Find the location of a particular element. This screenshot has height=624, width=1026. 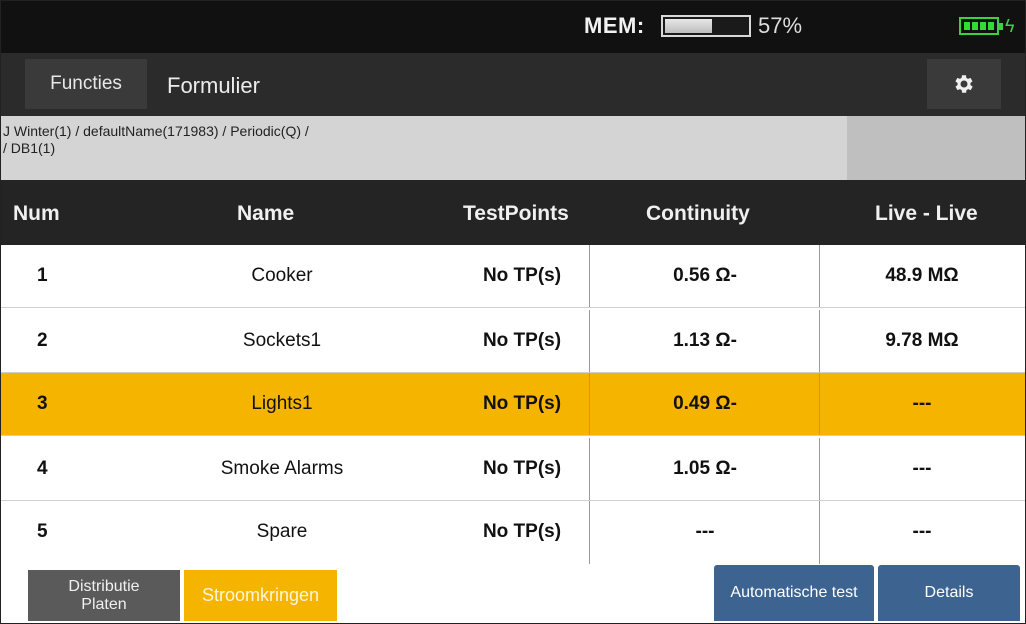

battery-charging-icon: ϟ is located at coordinates (987, 26).